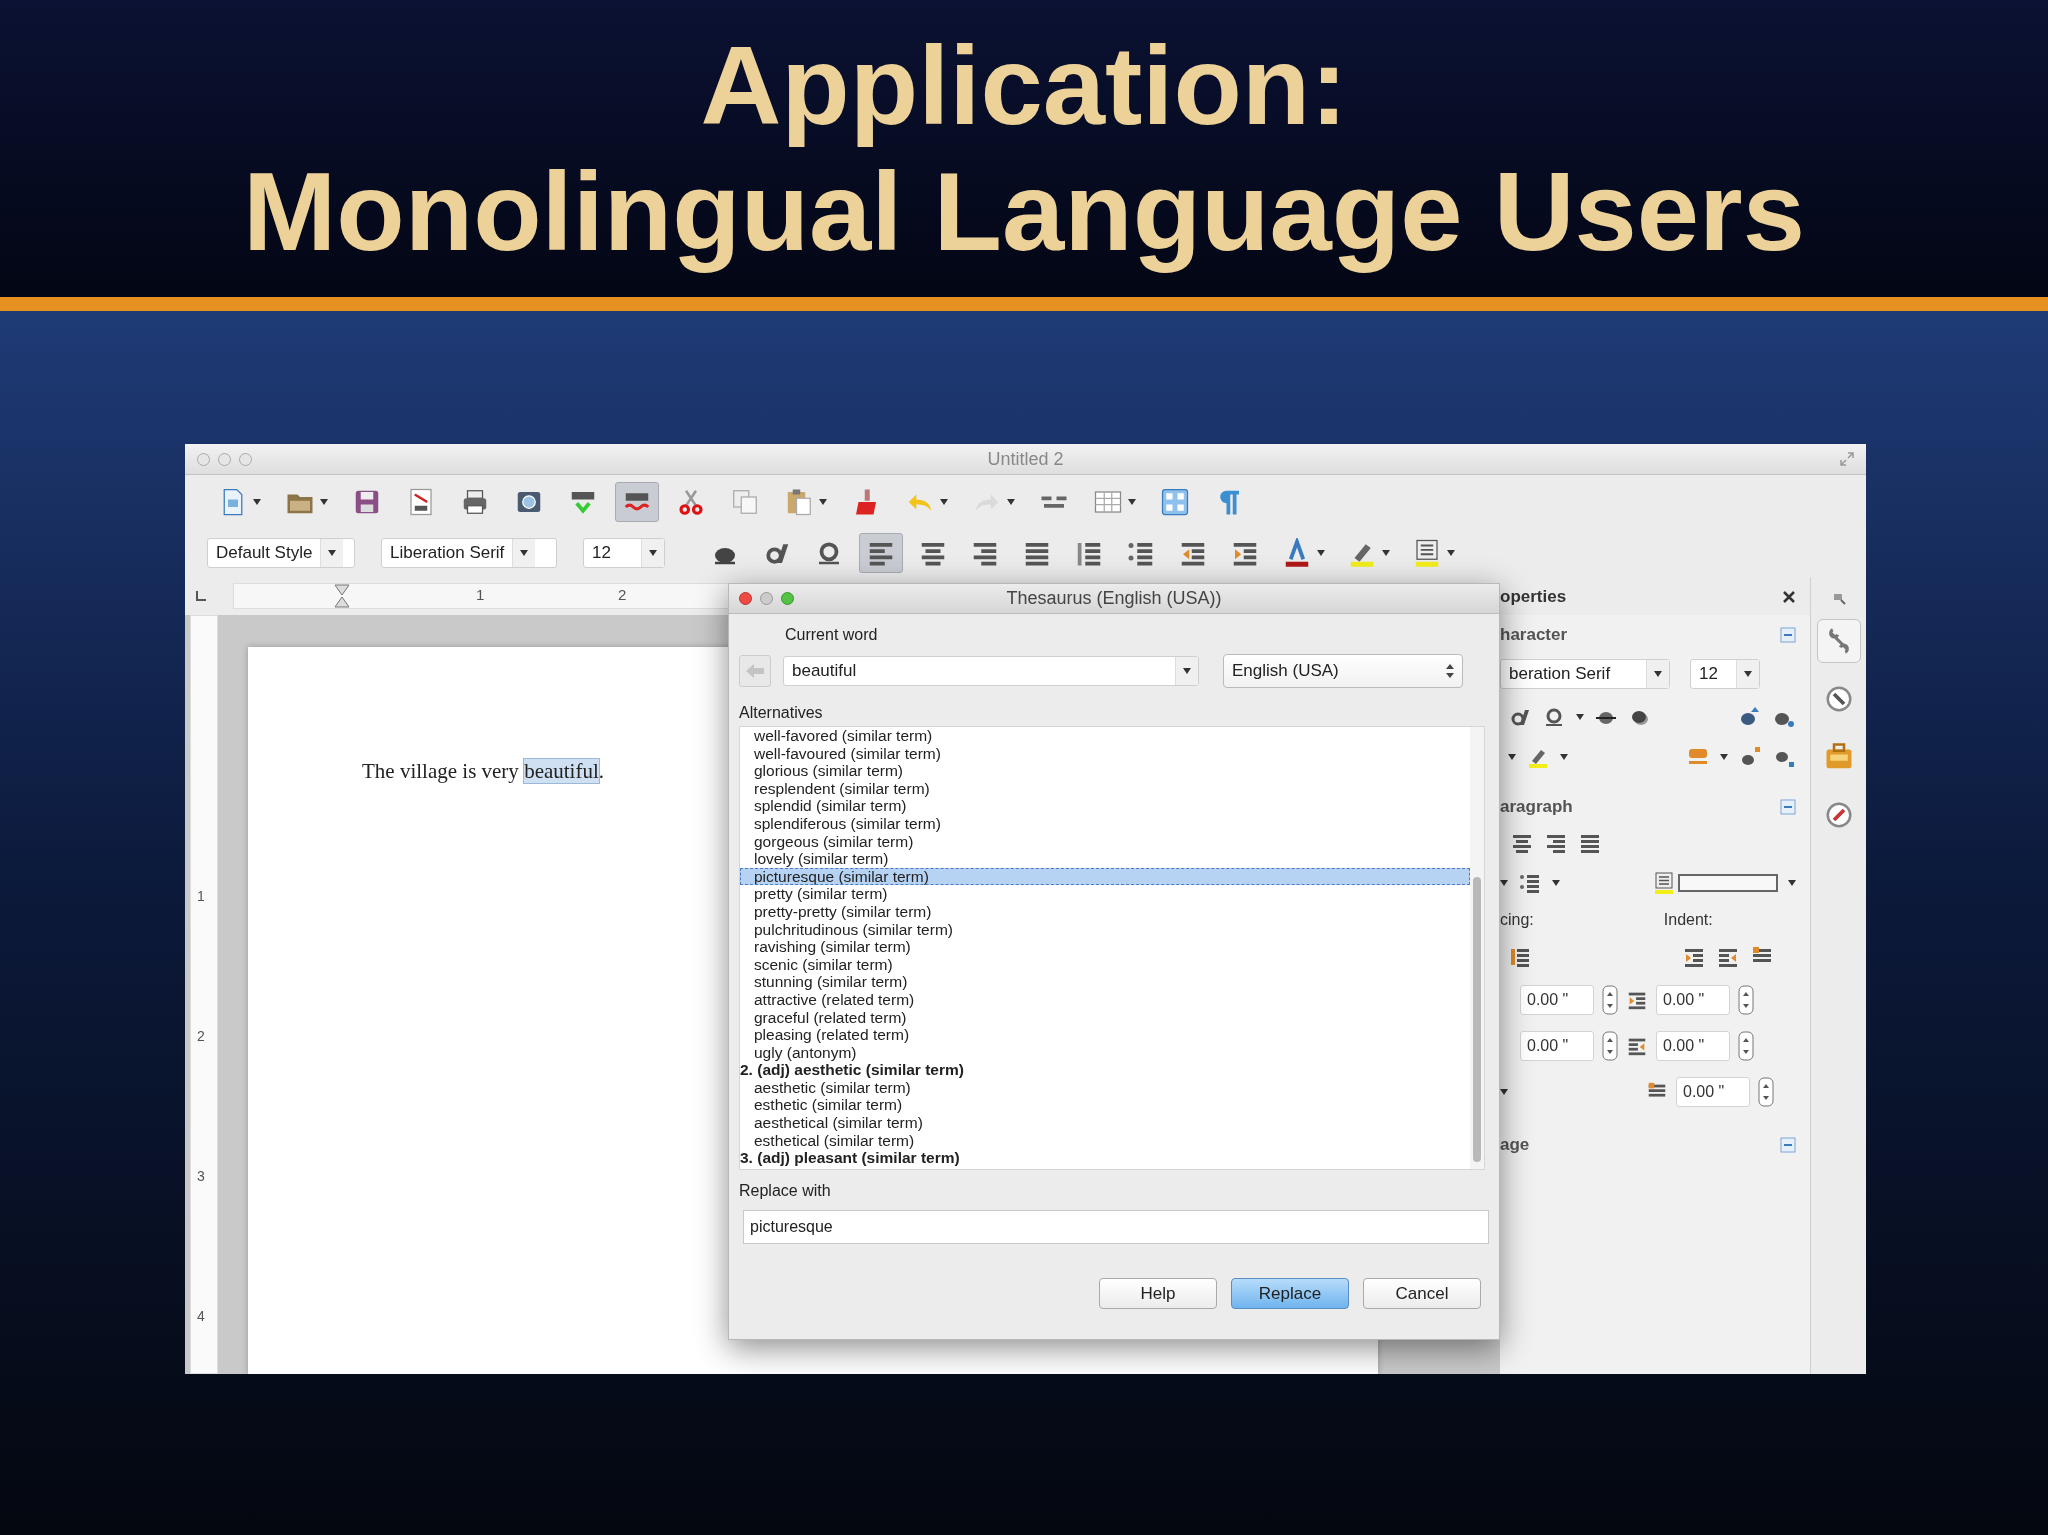 The height and width of the screenshot is (1535, 2048). I want to click on left-arrow-icon, so click(755, 671).